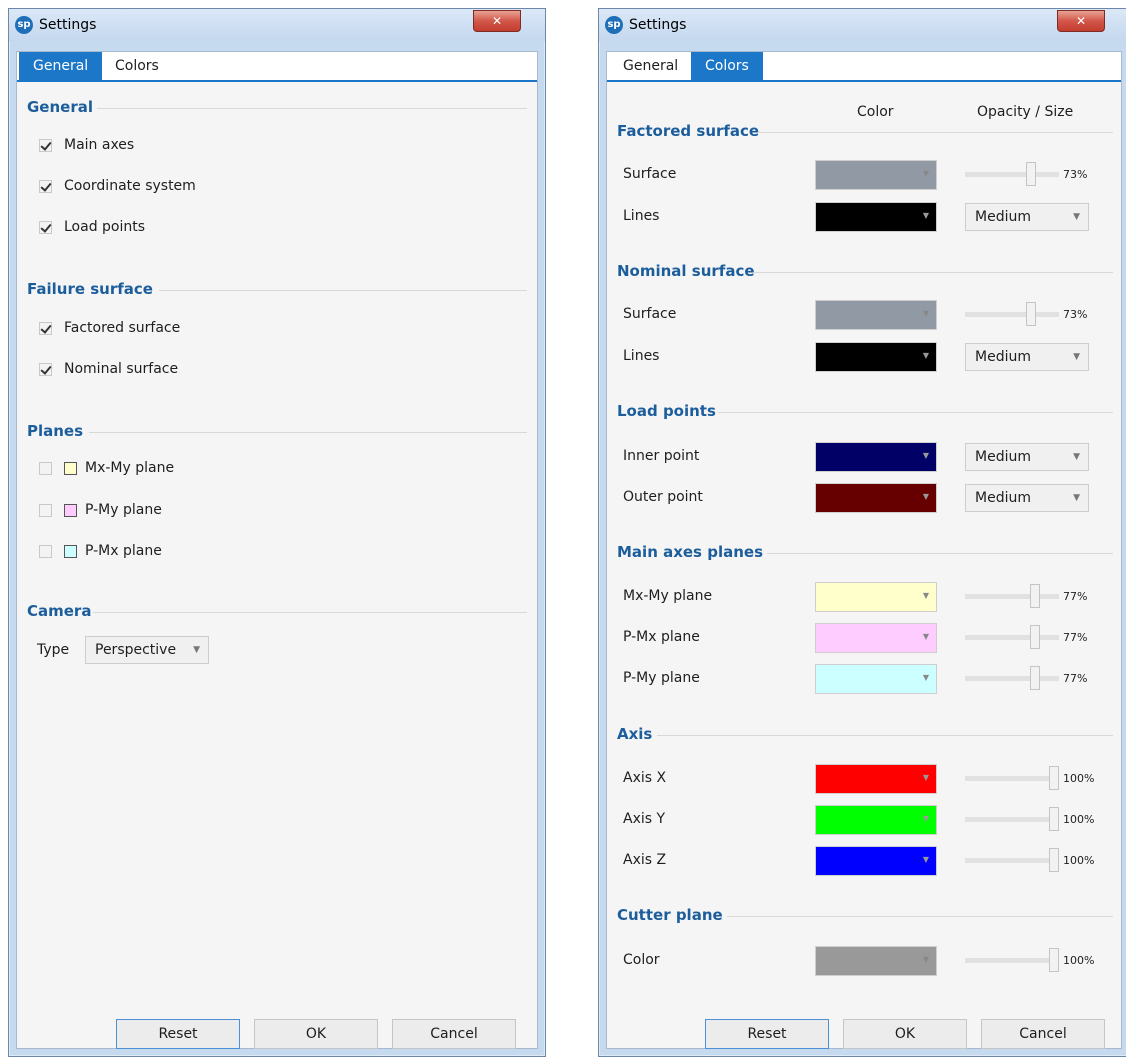  Describe the element at coordinates (70, 468) in the screenshot. I see `plane-color-swatch` at that location.